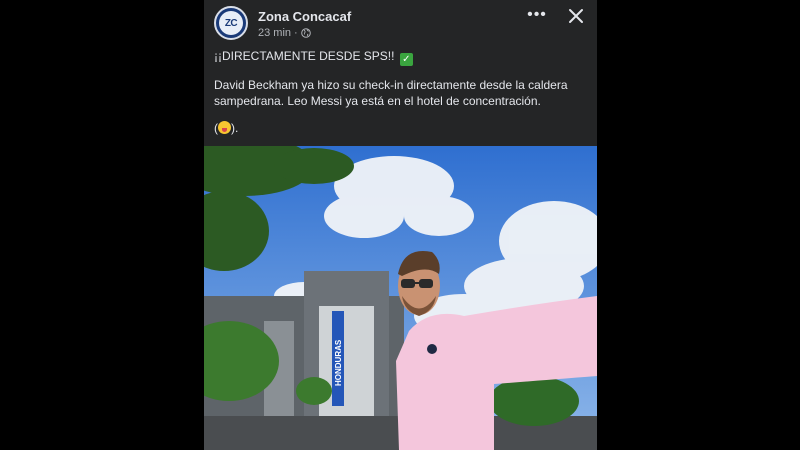 This screenshot has height=450, width=800. I want to click on post-header: ZC Zona Concacaf 23 min · •••, so click(400, 22).